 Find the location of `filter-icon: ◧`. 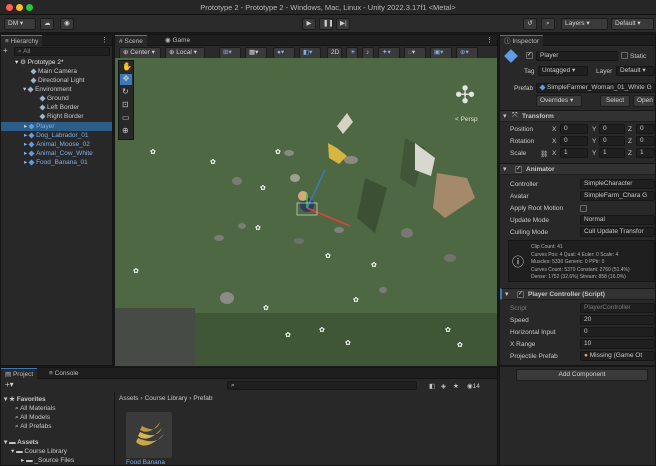

filter-icon: ◧ is located at coordinates (432, 386).